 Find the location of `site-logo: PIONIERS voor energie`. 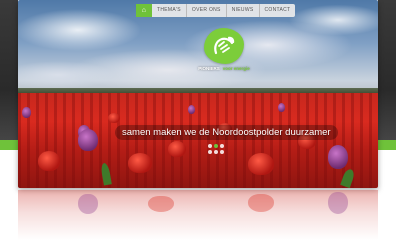

site-logo: PIONIERS voor energie is located at coordinates (224, 52).